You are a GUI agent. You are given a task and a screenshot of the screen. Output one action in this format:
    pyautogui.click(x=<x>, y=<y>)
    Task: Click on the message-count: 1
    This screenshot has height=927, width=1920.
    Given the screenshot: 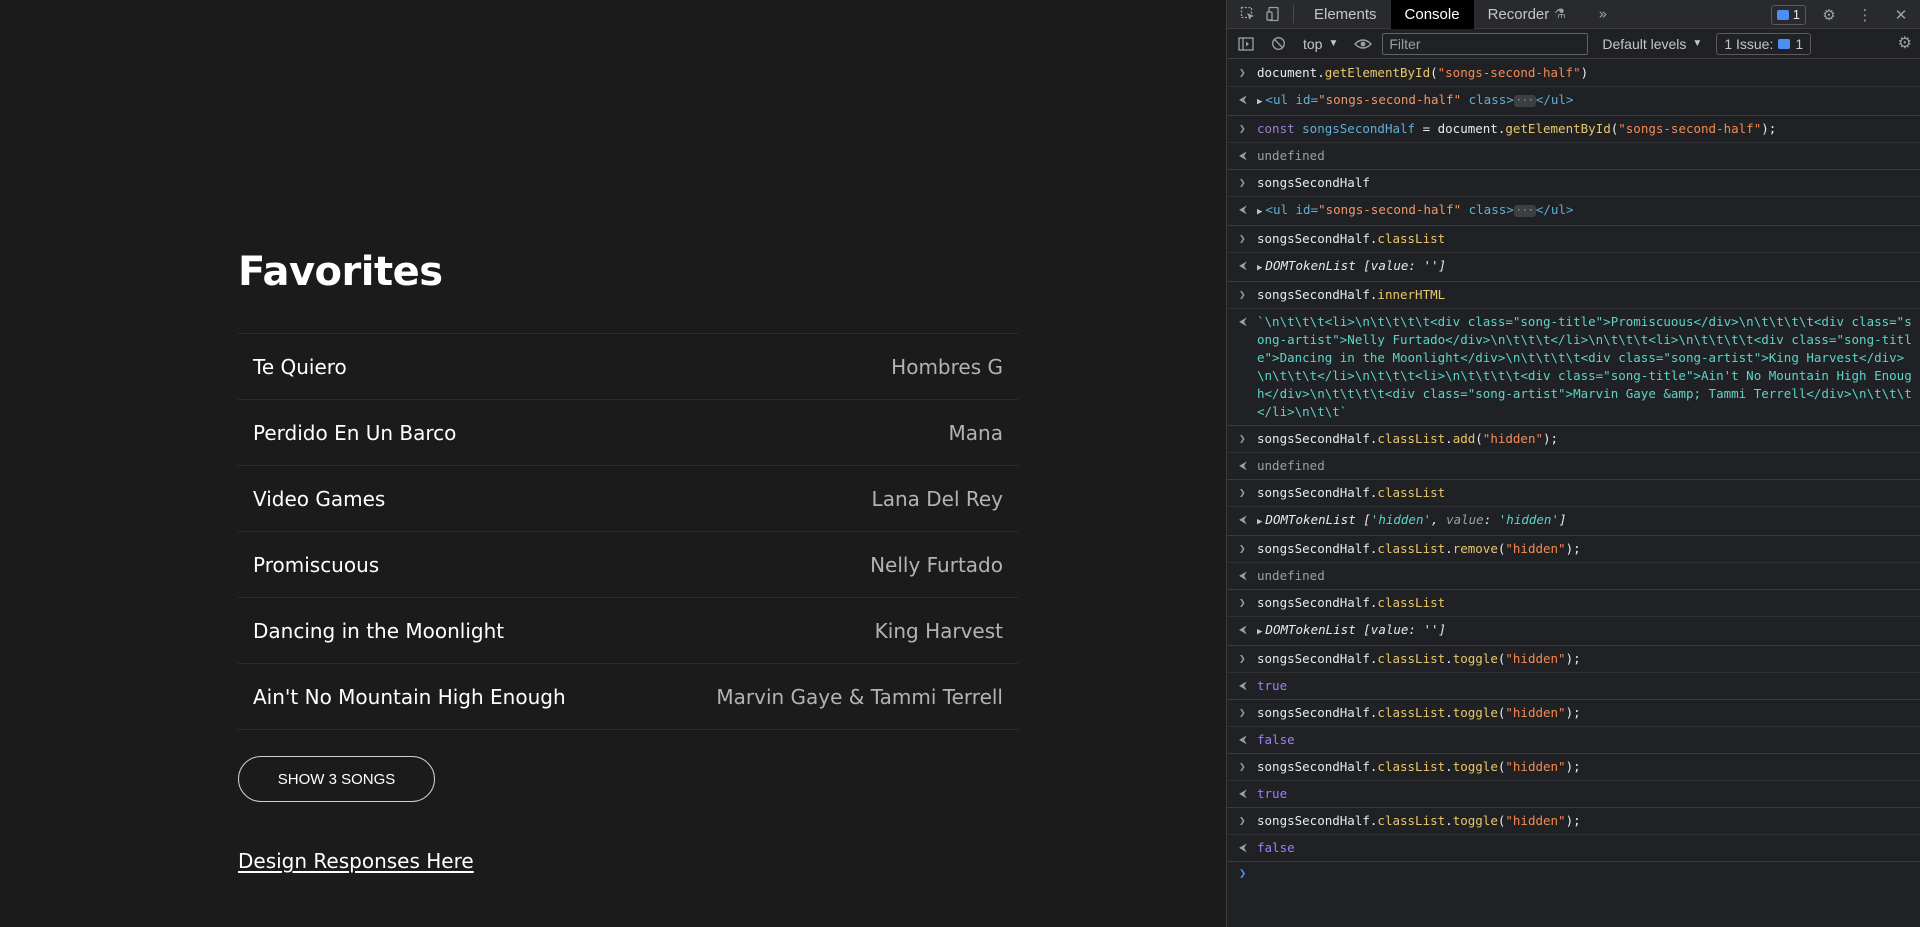 What is the action you would take?
    pyautogui.click(x=1796, y=14)
    